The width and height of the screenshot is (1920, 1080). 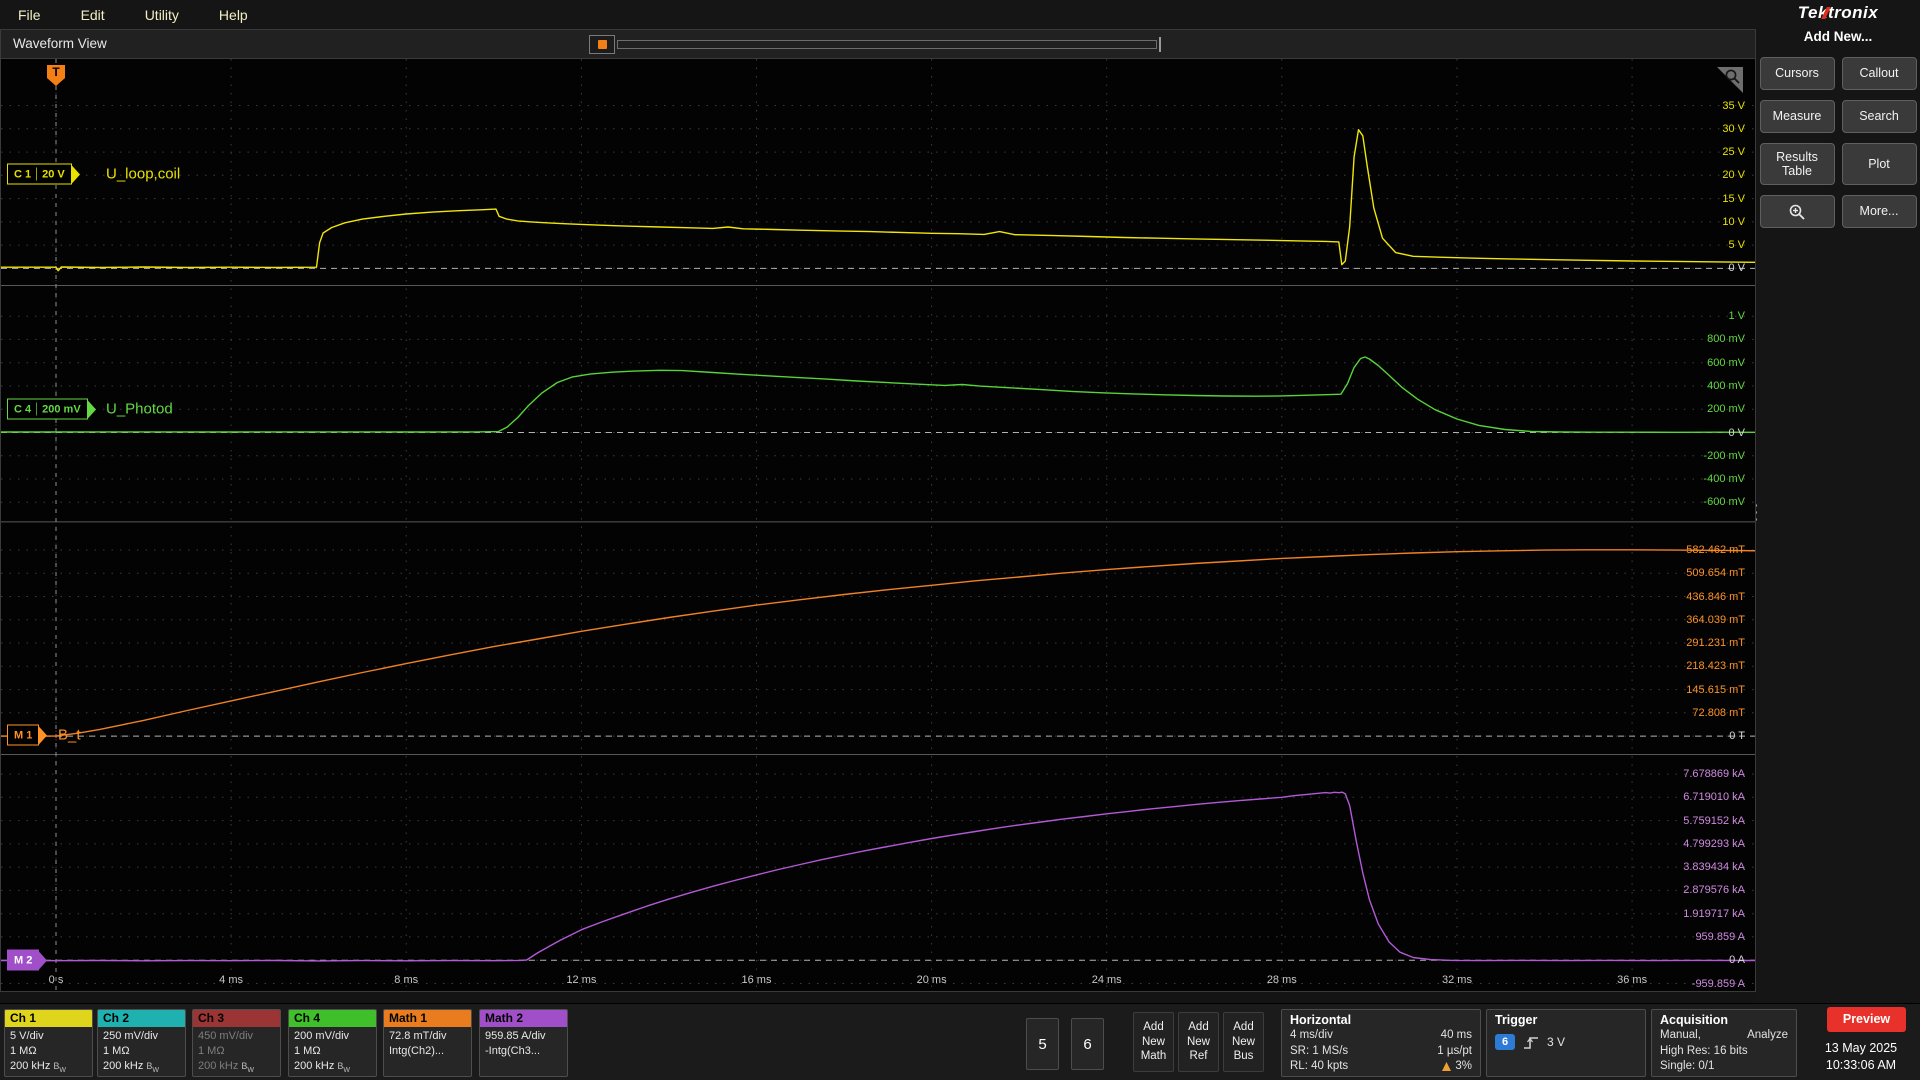 I want to click on side-button-cursors: Cursors, so click(x=1797, y=73).